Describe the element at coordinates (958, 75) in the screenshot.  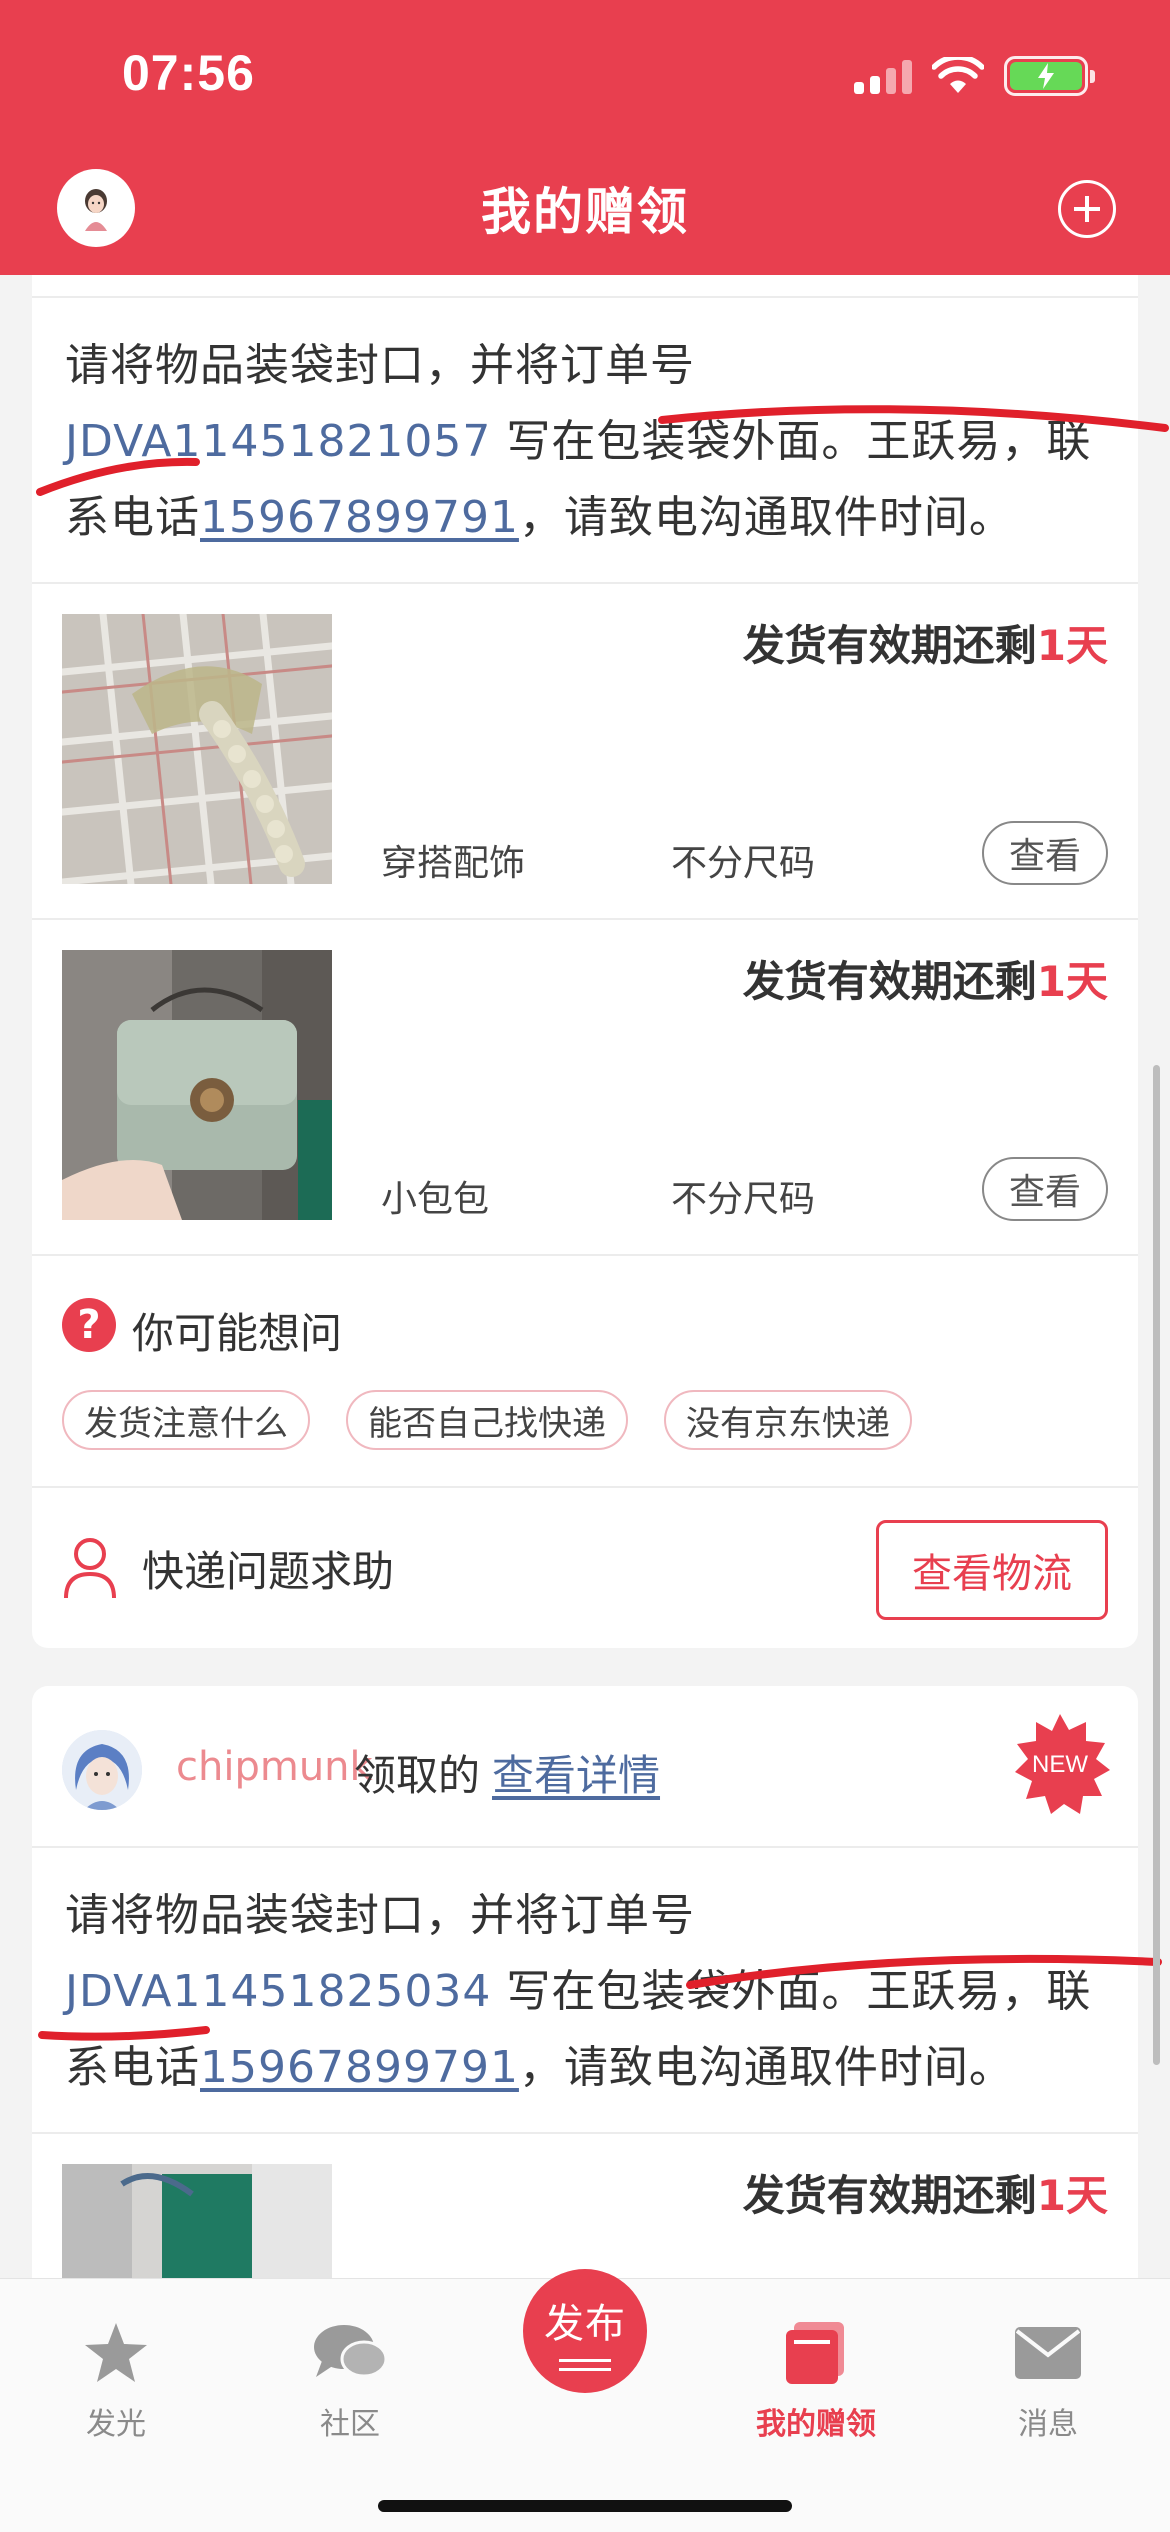
I see `wifi-icon` at that location.